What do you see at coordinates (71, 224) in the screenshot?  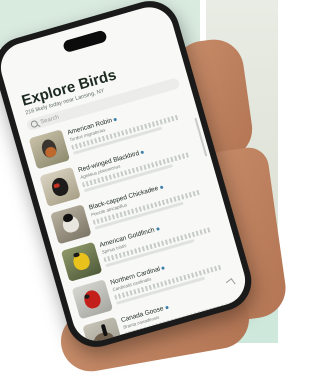 I see `chickadee-photo` at bounding box center [71, 224].